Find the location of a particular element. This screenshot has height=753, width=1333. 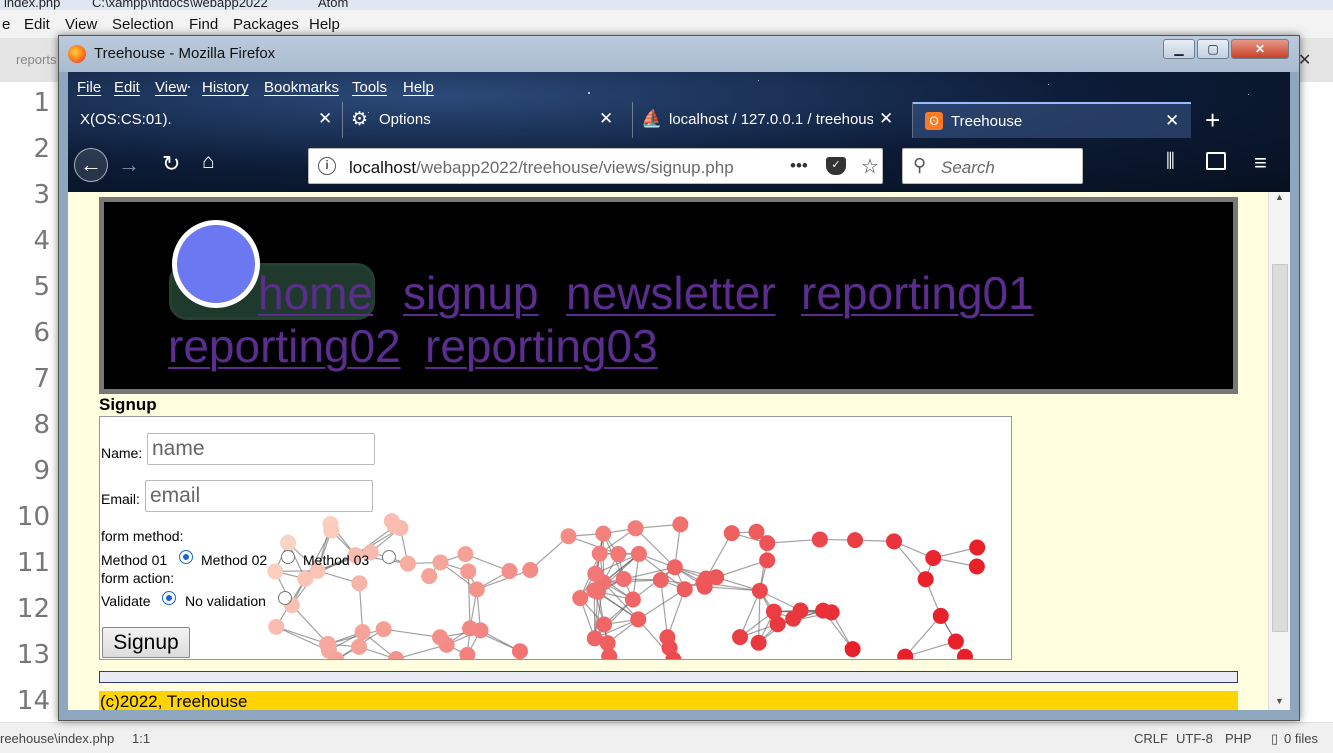

atom-menu-edit: Edit is located at coordinates (37, 24).